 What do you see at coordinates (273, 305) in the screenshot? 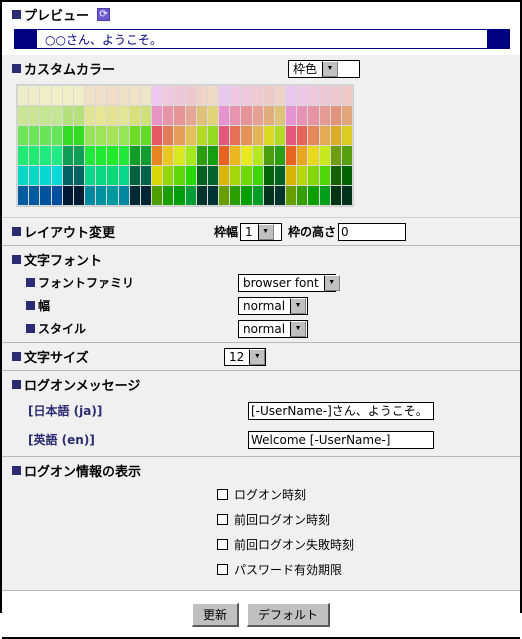
I see `font-weight-select: normal ▼` at bounding box center [273, 305].